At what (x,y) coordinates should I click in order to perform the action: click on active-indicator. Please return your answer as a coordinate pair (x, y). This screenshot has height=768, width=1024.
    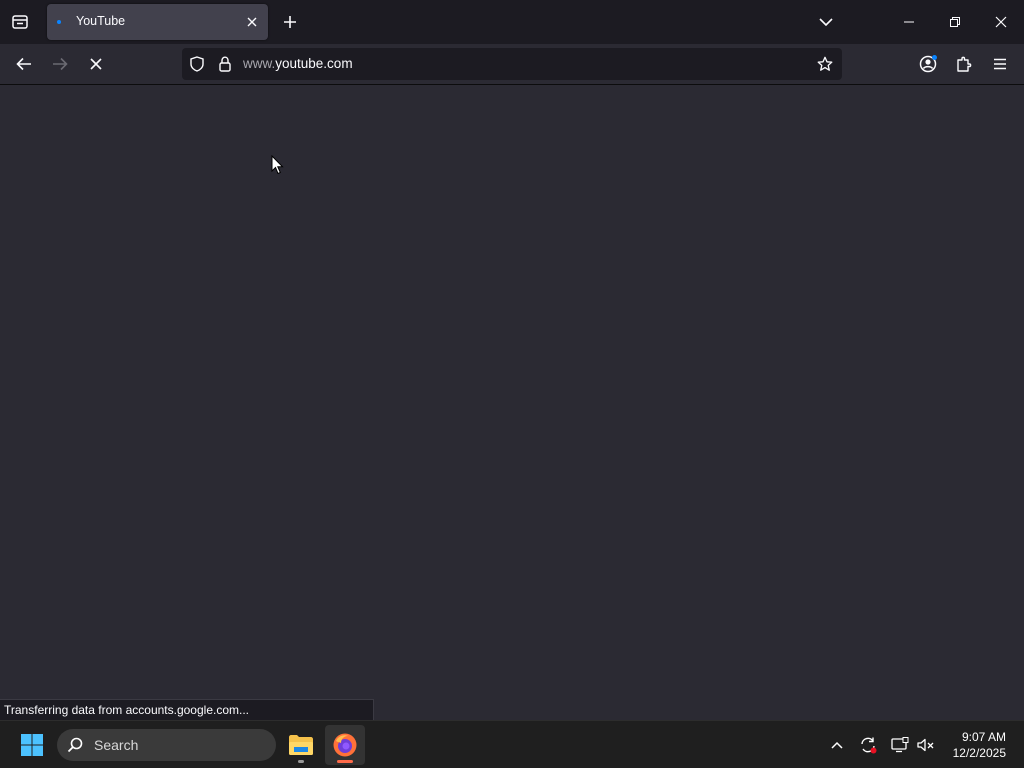
    Looking at the image, I should click on (345, 761).